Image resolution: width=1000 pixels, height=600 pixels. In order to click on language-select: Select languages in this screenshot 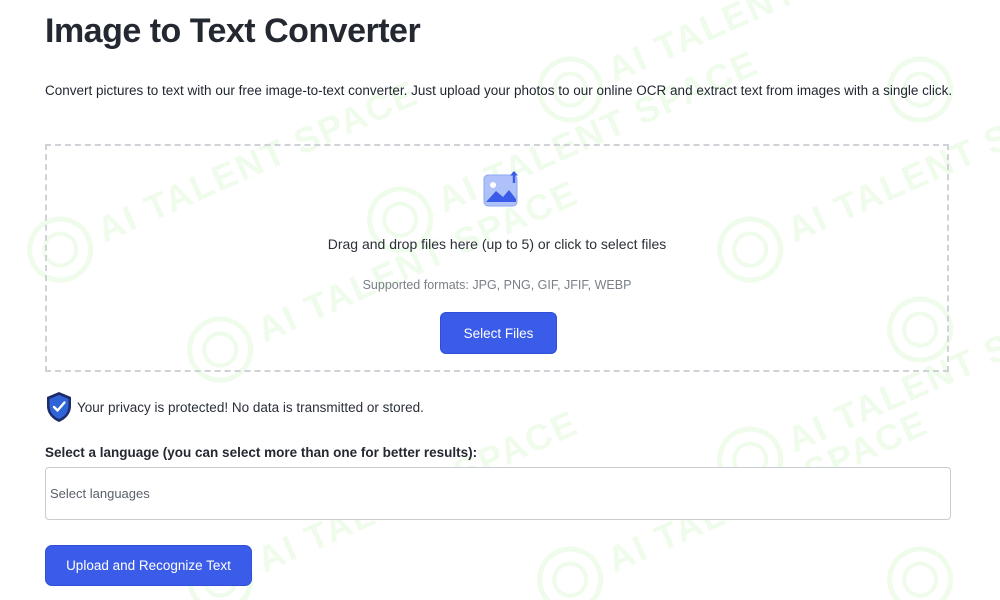, I will do `click(498, 493)`.